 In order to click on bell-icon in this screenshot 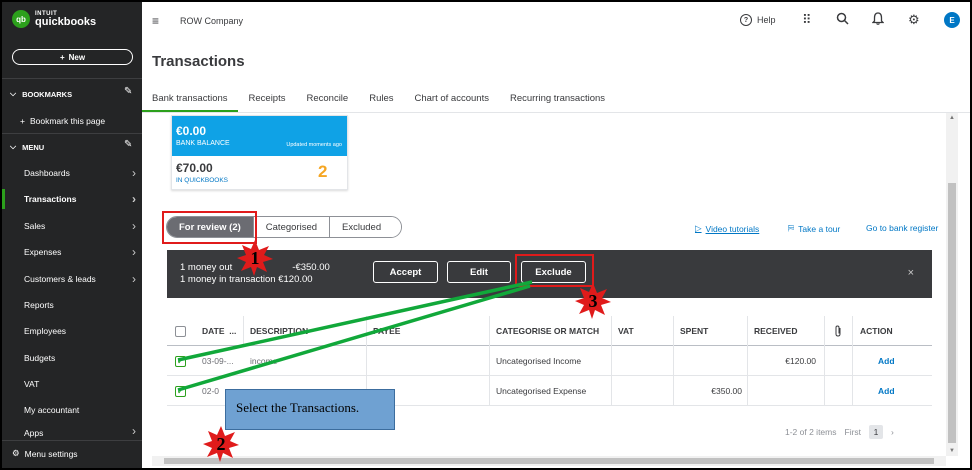, I will do `click(878, 20)`.